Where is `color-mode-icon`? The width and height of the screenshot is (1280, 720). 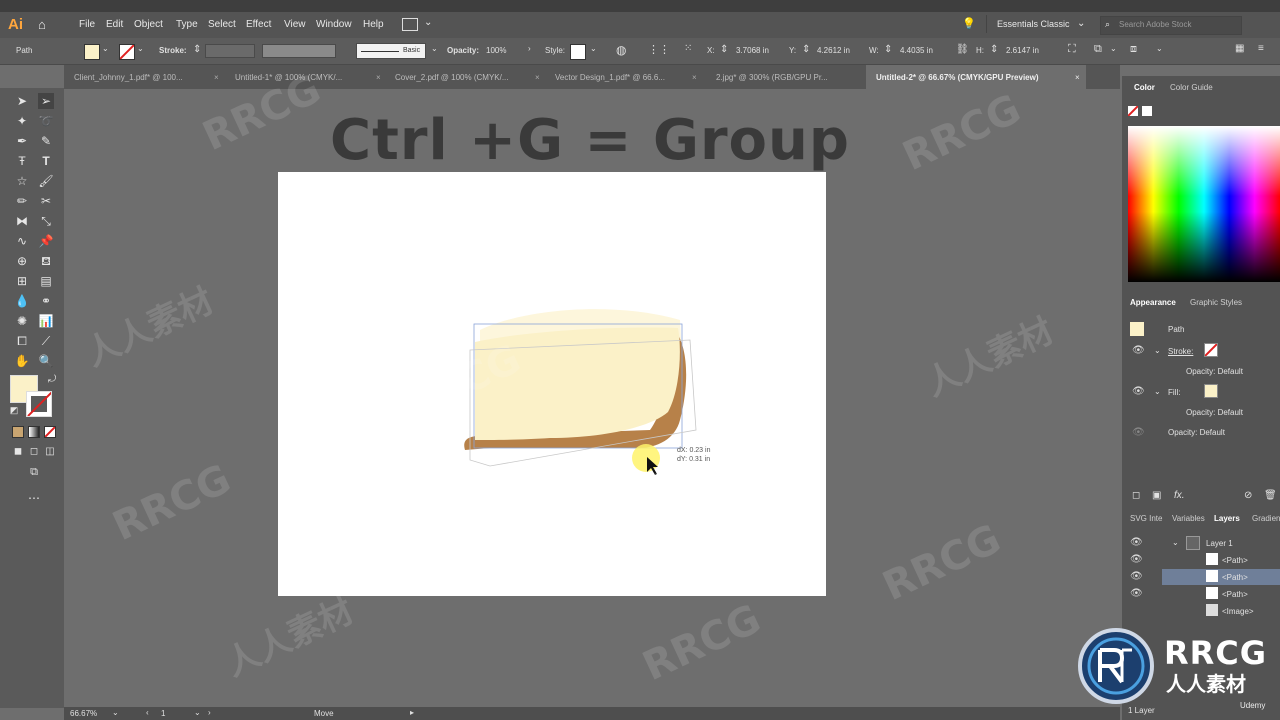
color-mode-icon is located at coordinates (18, 432).